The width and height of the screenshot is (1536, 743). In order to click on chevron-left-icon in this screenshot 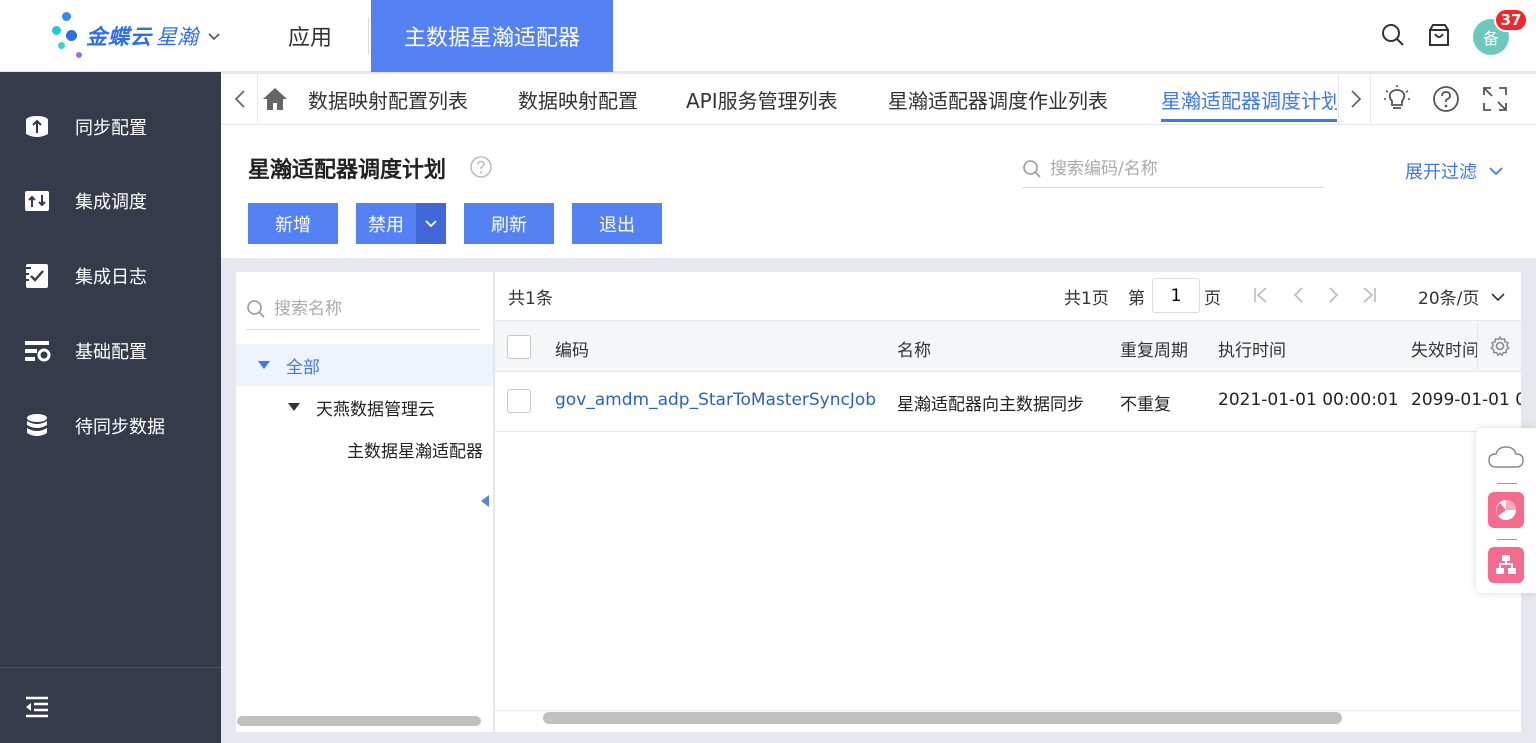, I will do `click(240, 99)`.